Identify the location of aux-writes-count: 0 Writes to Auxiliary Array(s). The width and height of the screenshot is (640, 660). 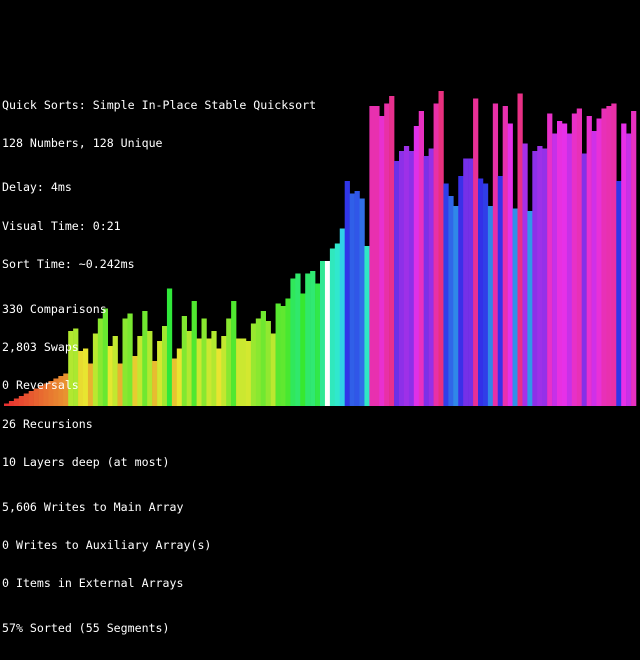
(107, 544).